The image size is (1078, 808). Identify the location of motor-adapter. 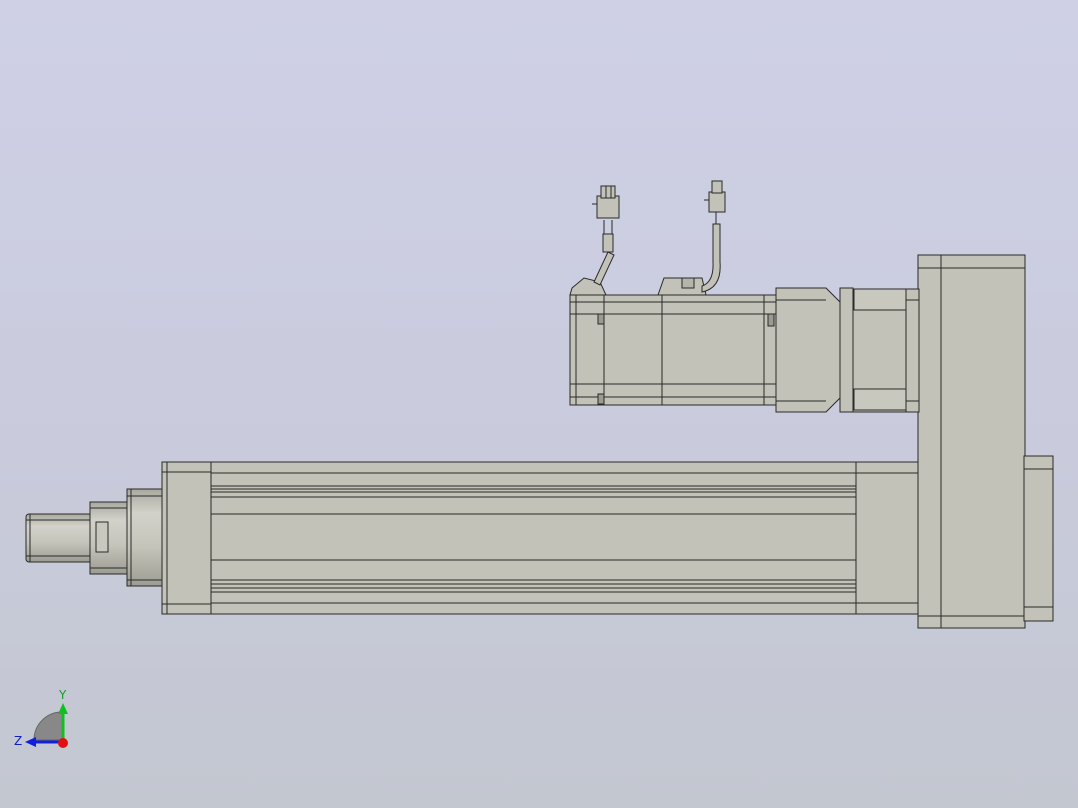
(885, 350).